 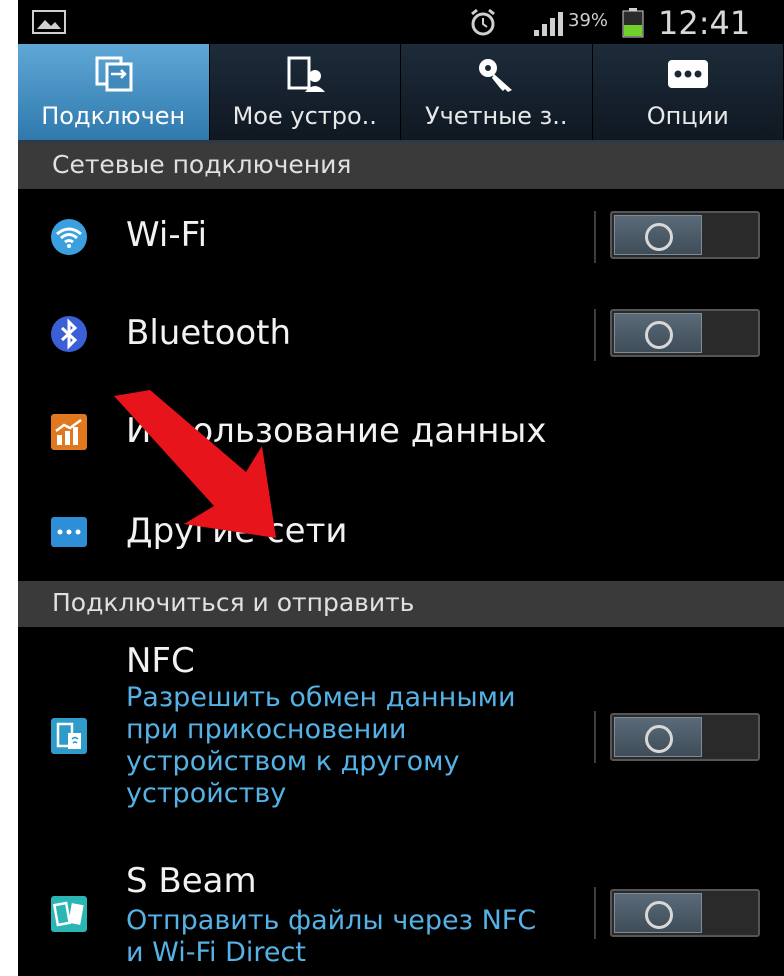 I want to click on data-usage-icon, so click(x=69, y=432).